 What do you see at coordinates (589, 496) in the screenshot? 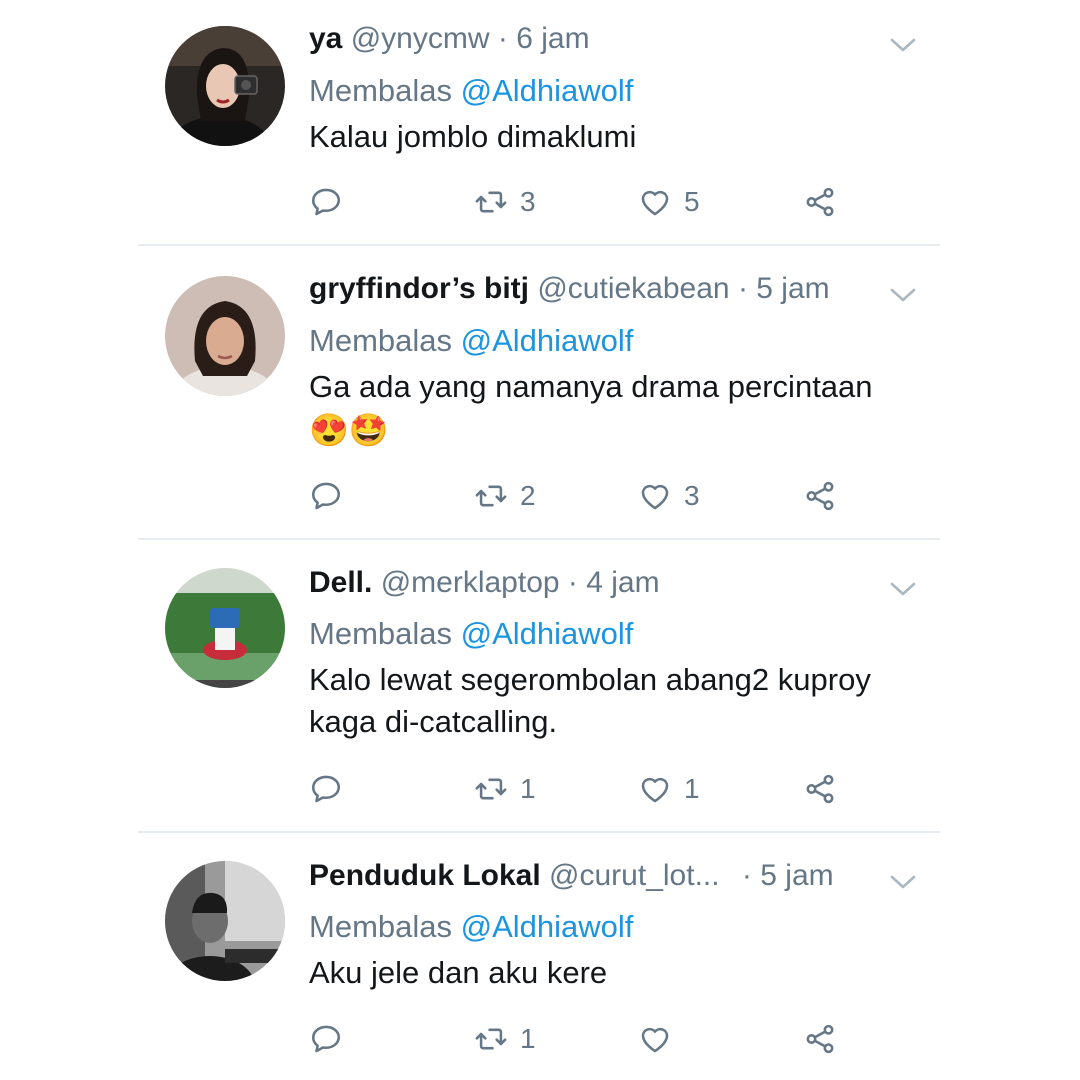
I see `action-bar: 2 3` at bounding box center [589, 496].